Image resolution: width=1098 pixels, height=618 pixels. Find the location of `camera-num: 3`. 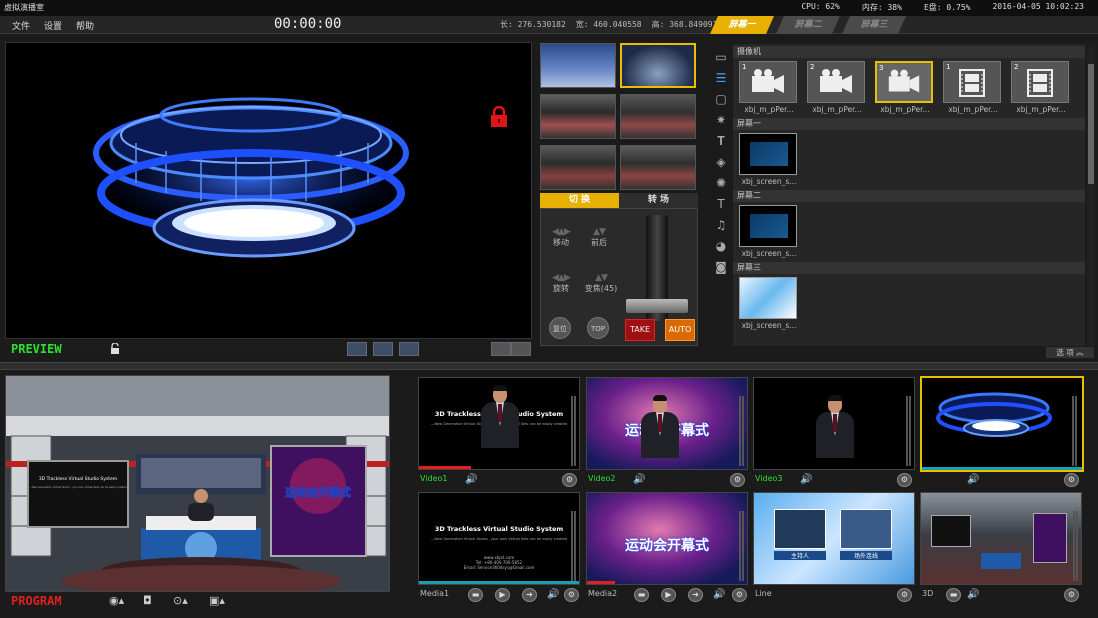

camera-num: 3 is located at coordinates (881, 68).